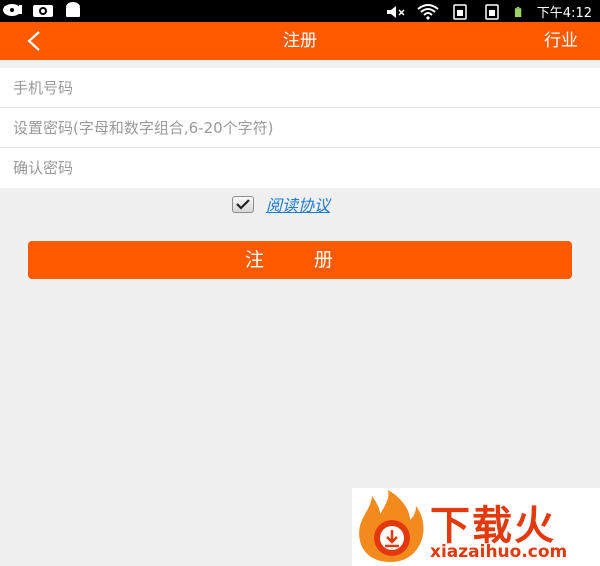 The image size is (600, 566). I want to click on watermark-logo: 下载火 xiazaihuo.com, so click(476, 527).